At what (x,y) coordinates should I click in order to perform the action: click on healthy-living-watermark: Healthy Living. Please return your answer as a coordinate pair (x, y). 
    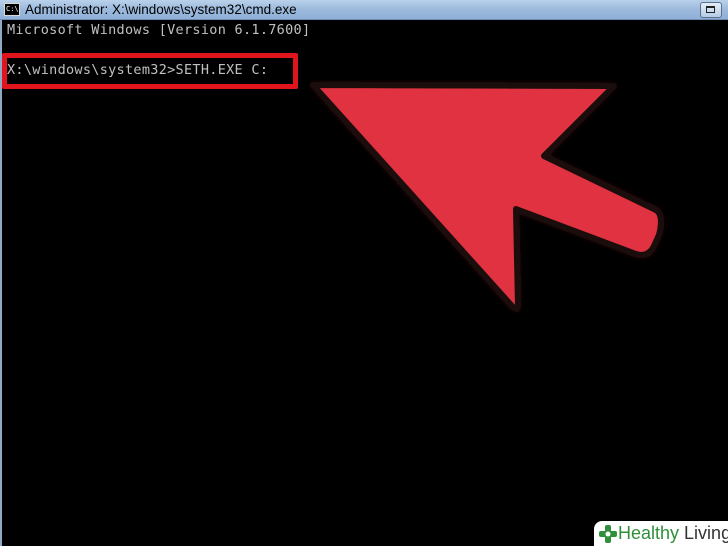
    Looking at the image, I should click on (661, 533).